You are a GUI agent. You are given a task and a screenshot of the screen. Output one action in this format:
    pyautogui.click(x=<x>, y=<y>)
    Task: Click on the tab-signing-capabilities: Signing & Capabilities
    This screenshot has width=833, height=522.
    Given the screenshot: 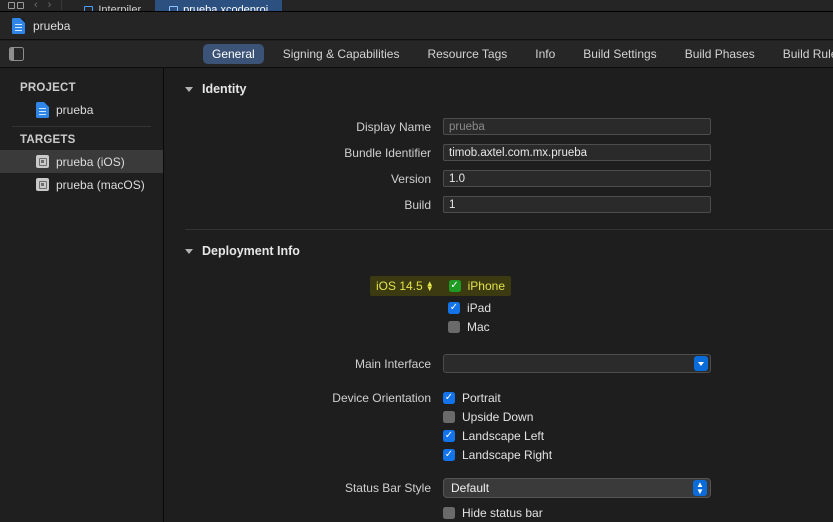 What is the action you would take?
    pyautogui.click(x=341, y=54)
    